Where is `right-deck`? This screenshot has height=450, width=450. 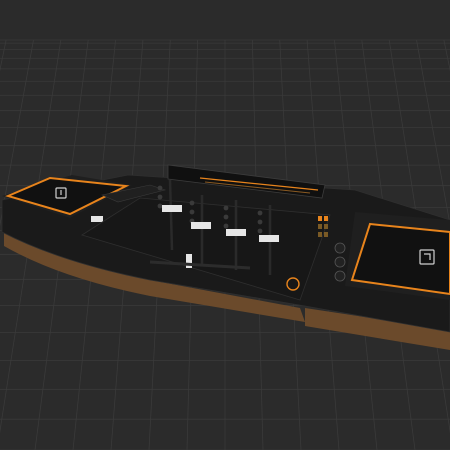 right-deck is located at coordinates (397, 256).